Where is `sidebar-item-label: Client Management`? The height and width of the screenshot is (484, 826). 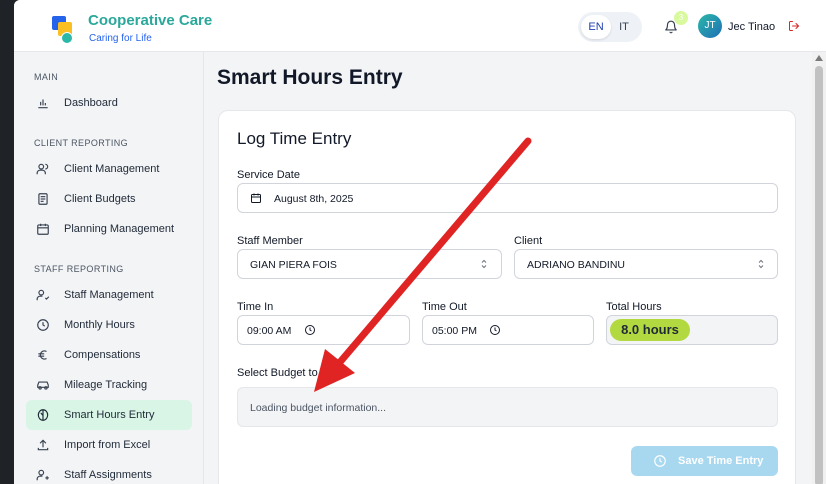 sidebar-item-label: Client Management is located at coordinates (112, 169).